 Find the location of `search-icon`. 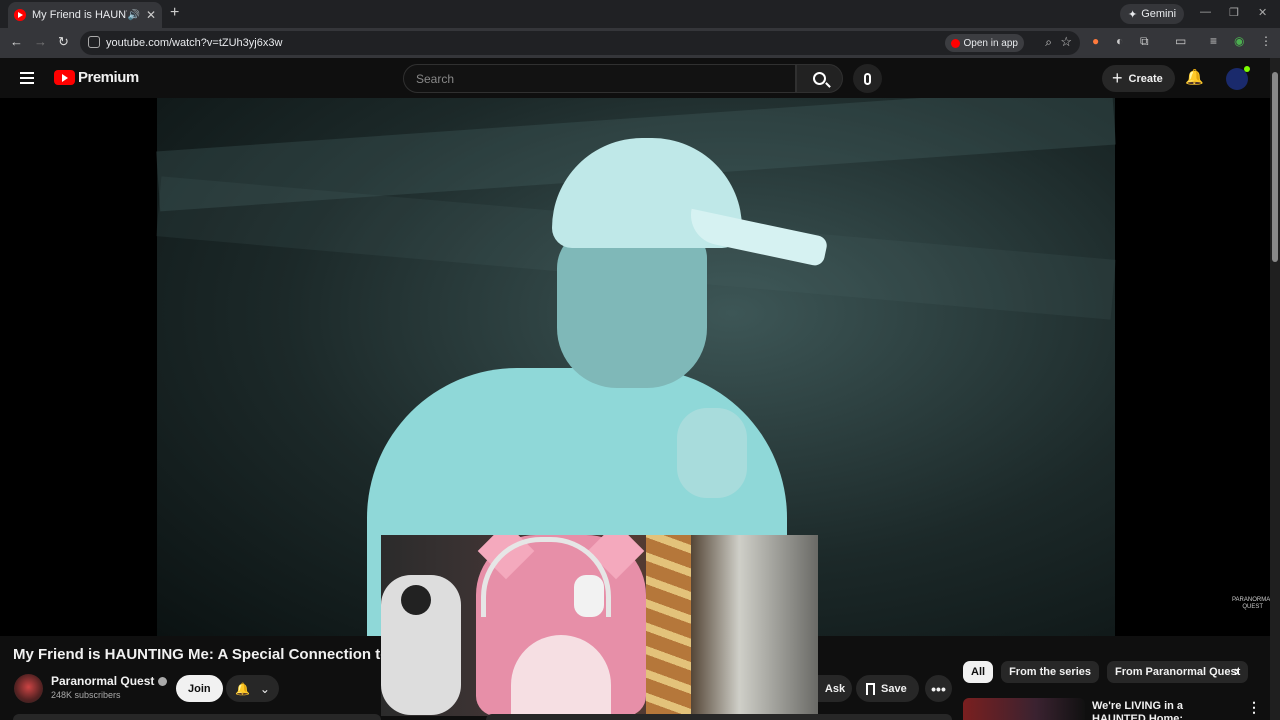

search-icon is located at coordinates (819, 78).